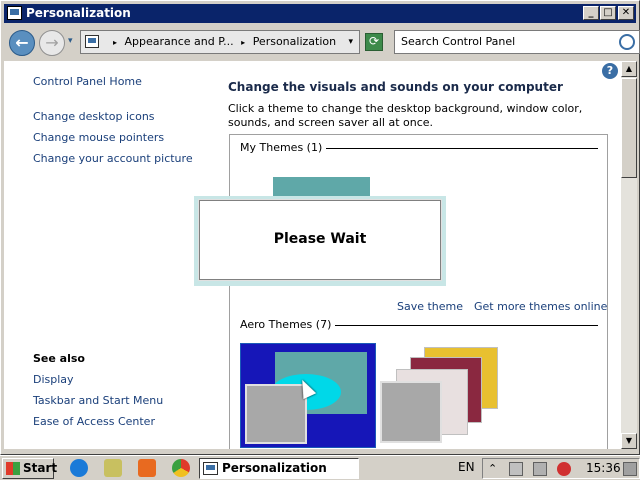  Describe the element at coordinates (540, 469) in the screenshot. I see `network-icon` at that location.